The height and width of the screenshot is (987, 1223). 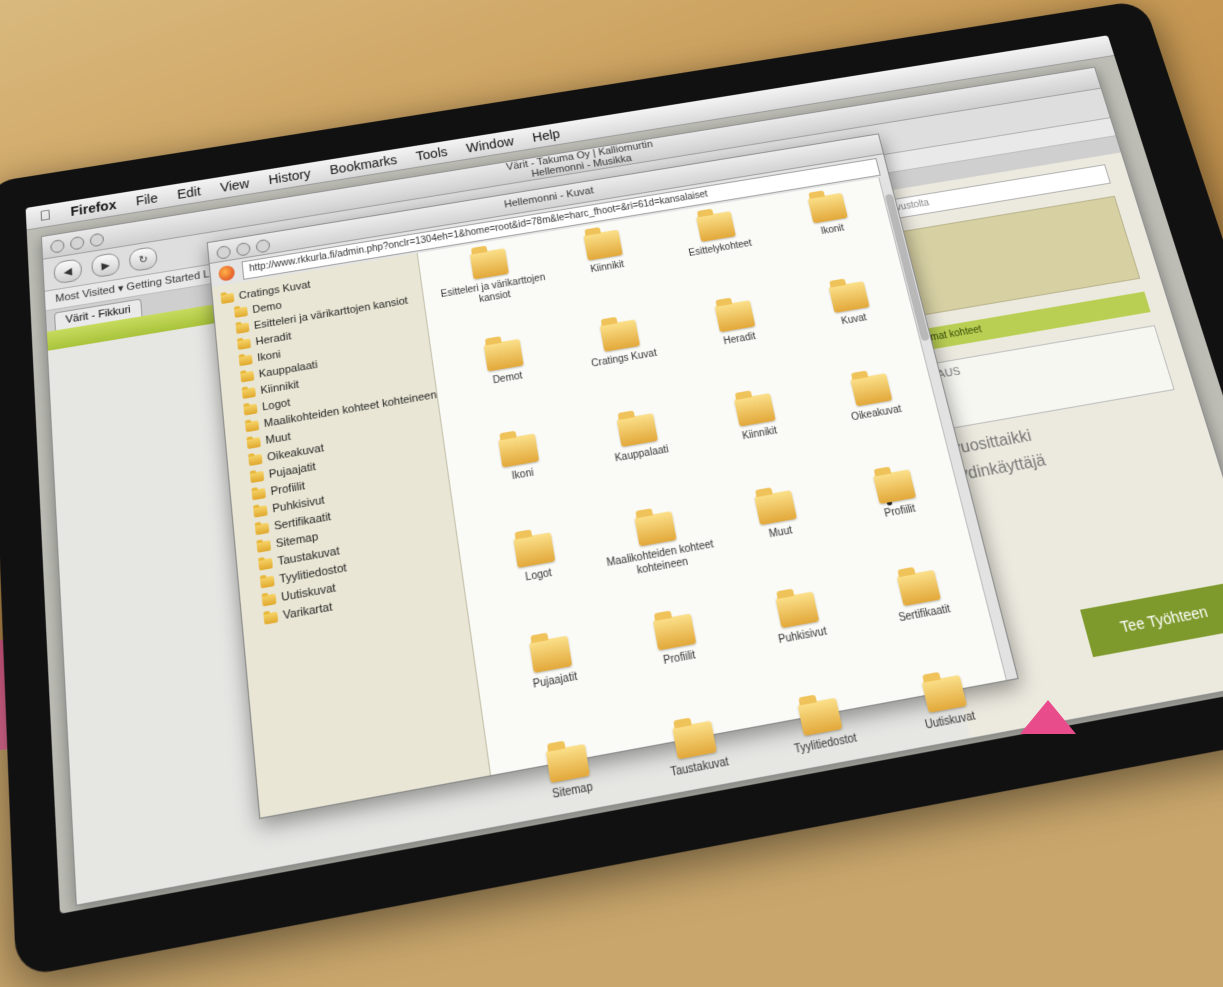 I want to click on folder-item: Cratings Kuvat, so click(x=626, y=367).